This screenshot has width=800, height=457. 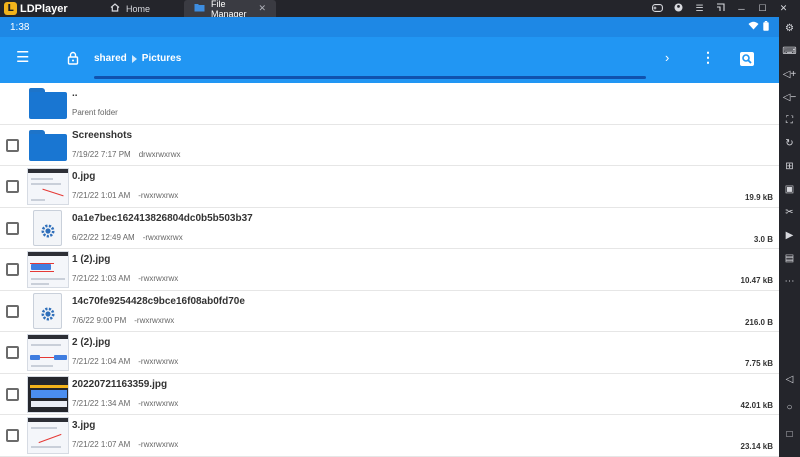 What do you see at coordinates (789, 29) in the screenshot?
I see `settings-icon: ⚙` at bounding box center [789, 29].